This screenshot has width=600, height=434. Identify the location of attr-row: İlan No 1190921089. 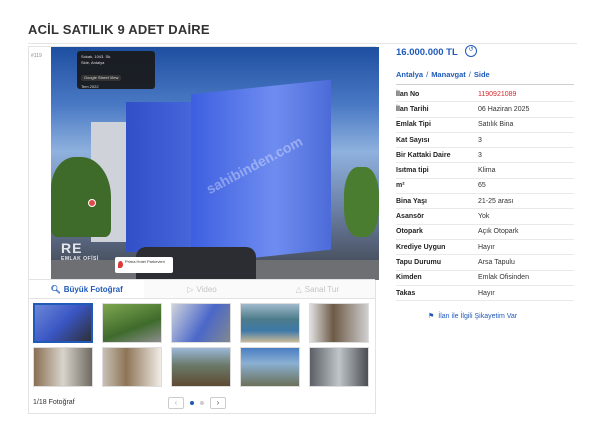
(485, 95).